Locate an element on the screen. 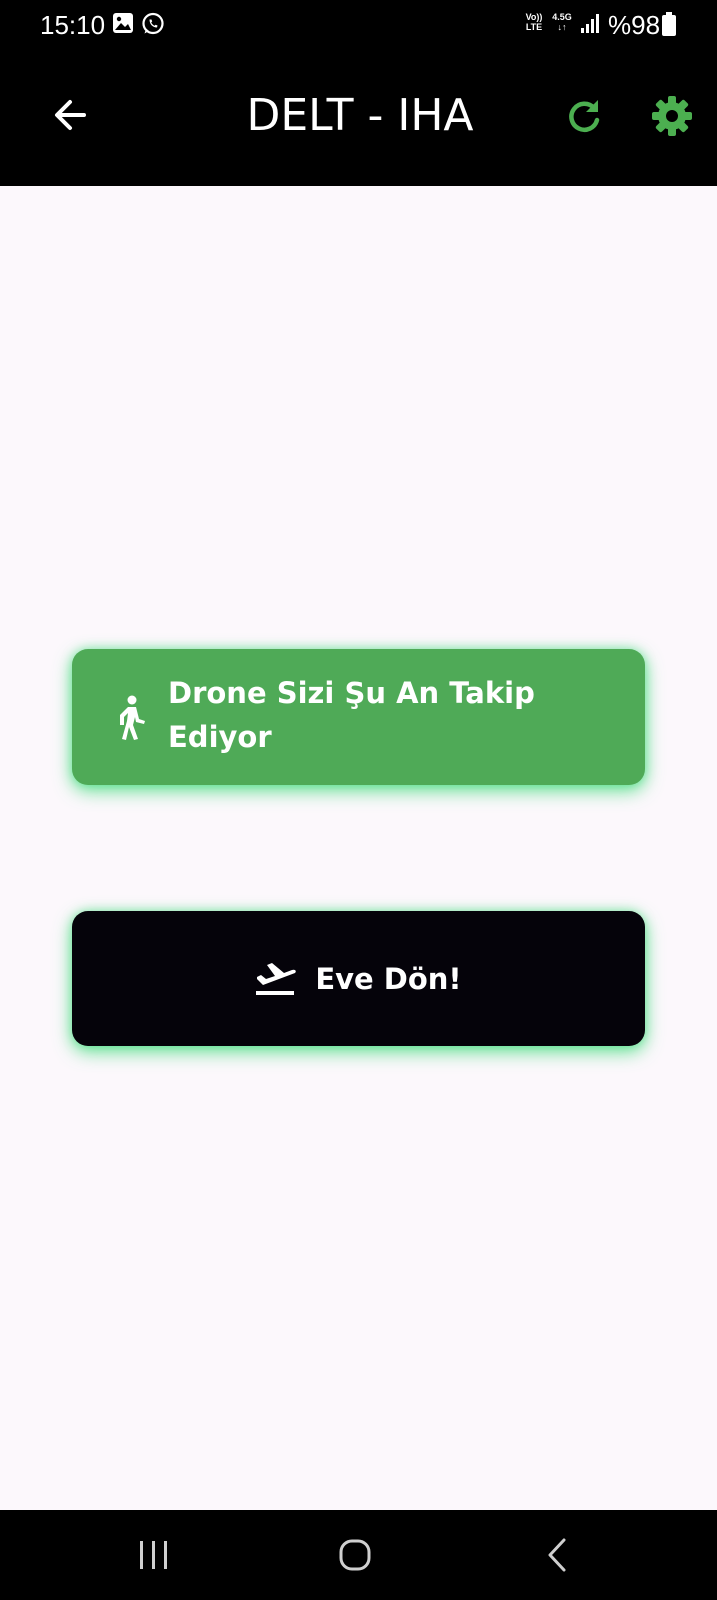  return-home-content: Eve Dön! is located at coordinates (358, 978).